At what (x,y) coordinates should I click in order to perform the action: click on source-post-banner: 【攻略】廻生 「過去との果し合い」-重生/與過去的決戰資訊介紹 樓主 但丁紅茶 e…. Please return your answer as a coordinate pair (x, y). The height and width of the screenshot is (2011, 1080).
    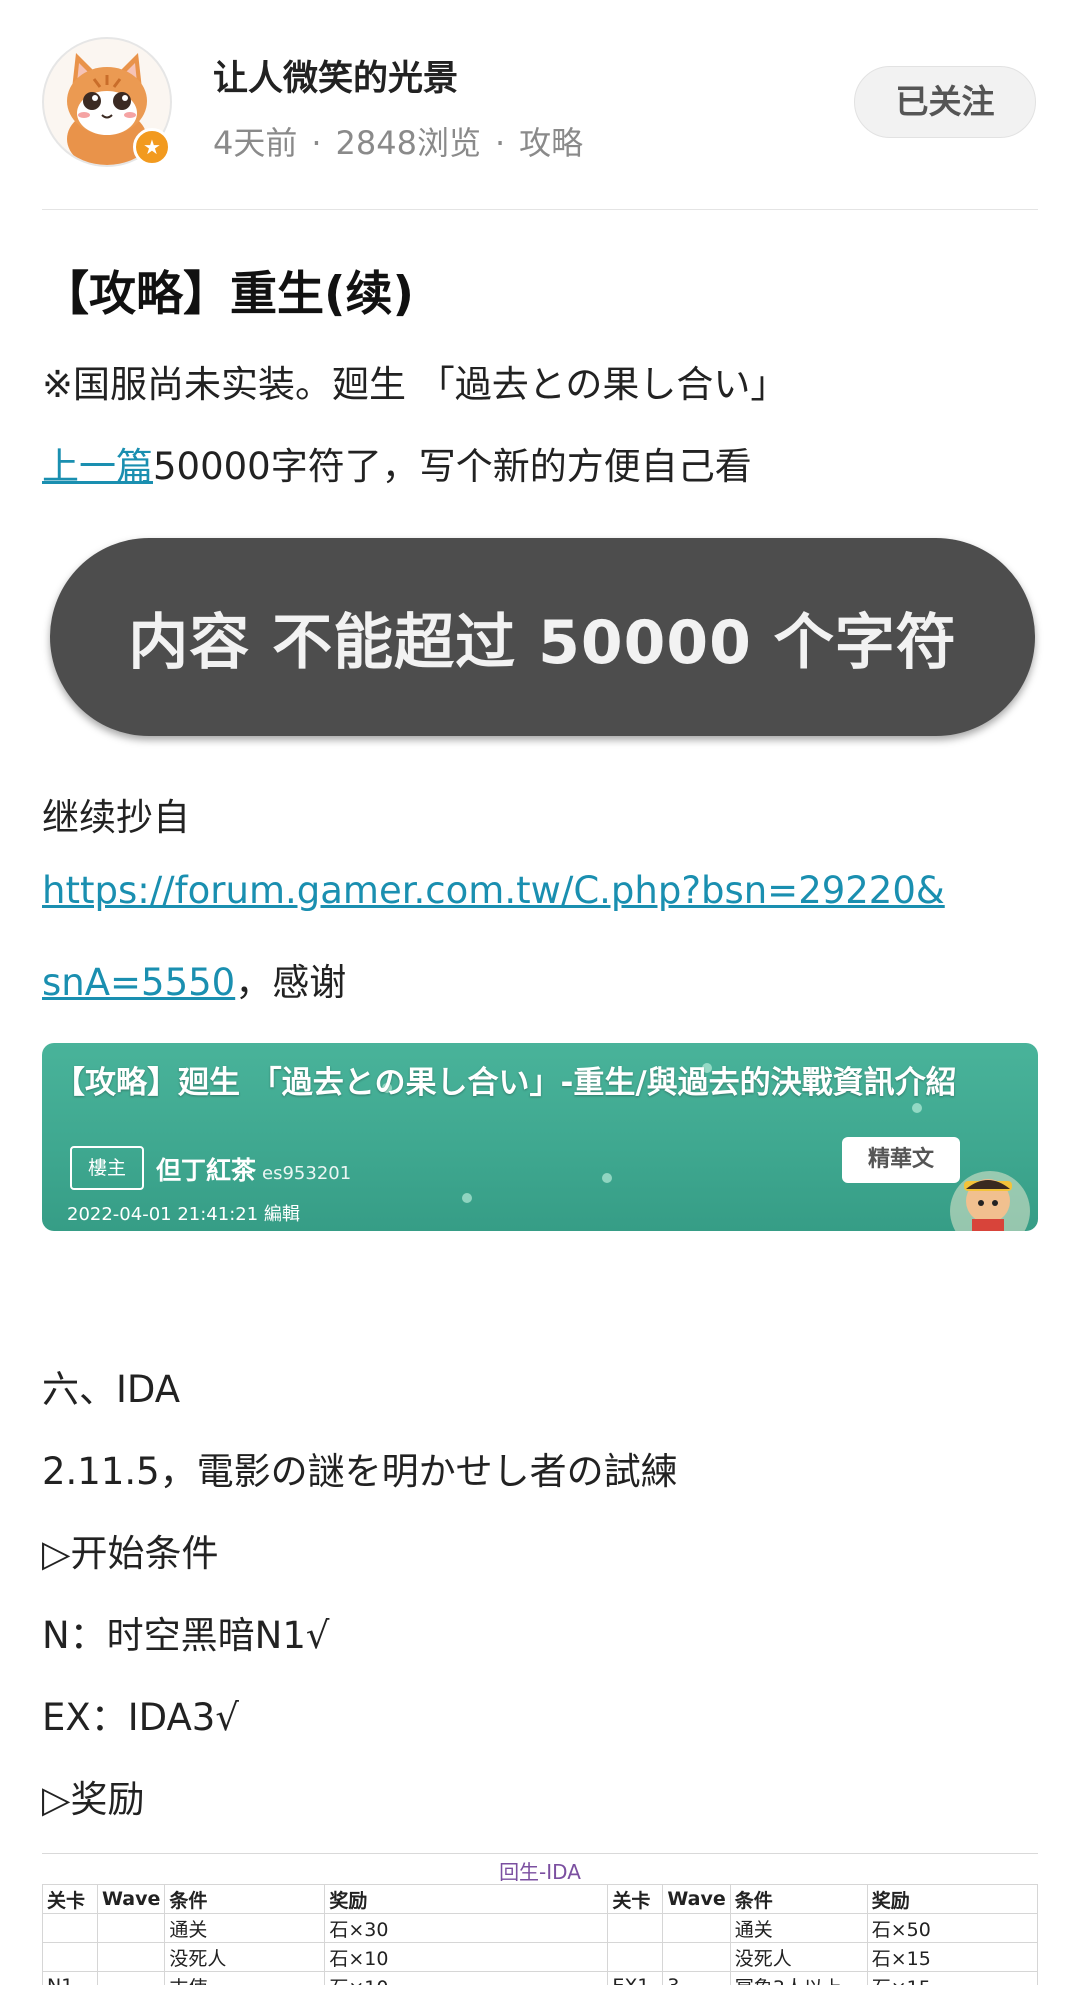
    Looking at the image, I should click on (540, 1137).